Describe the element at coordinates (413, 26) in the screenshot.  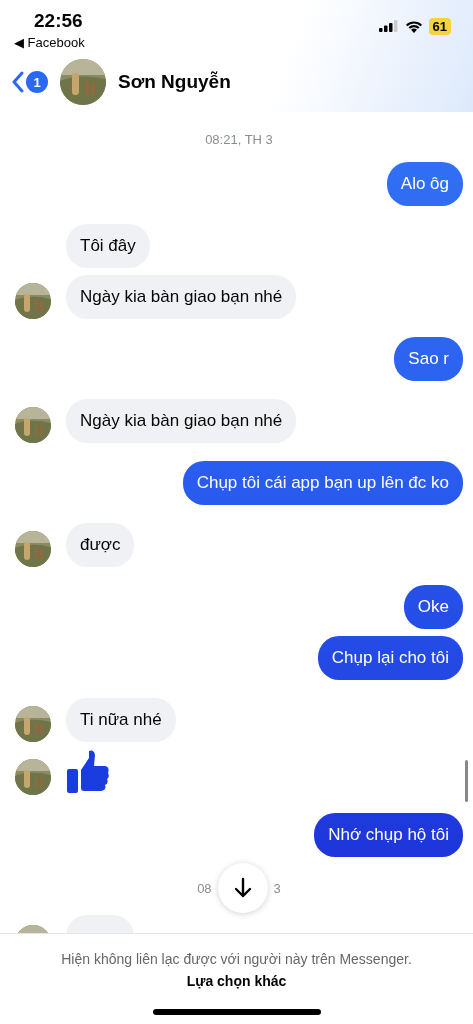
I see `wifi-icon` at that location.